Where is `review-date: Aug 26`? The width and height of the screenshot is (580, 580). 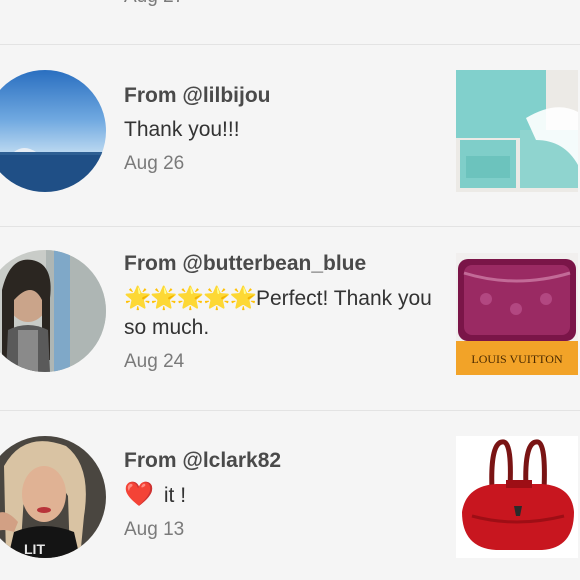
review-date: Aug 26 is located at coordinates (154, 163).